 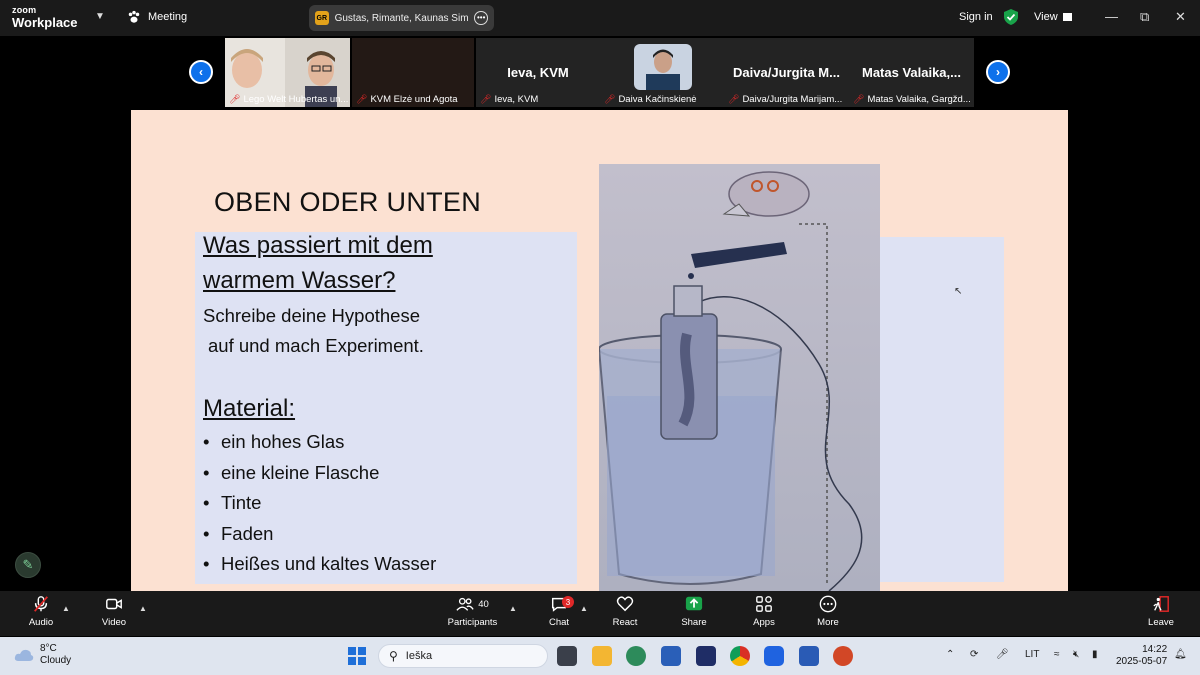 I want to click on participants-button: 40 Participants, so click(x=472, y=609).